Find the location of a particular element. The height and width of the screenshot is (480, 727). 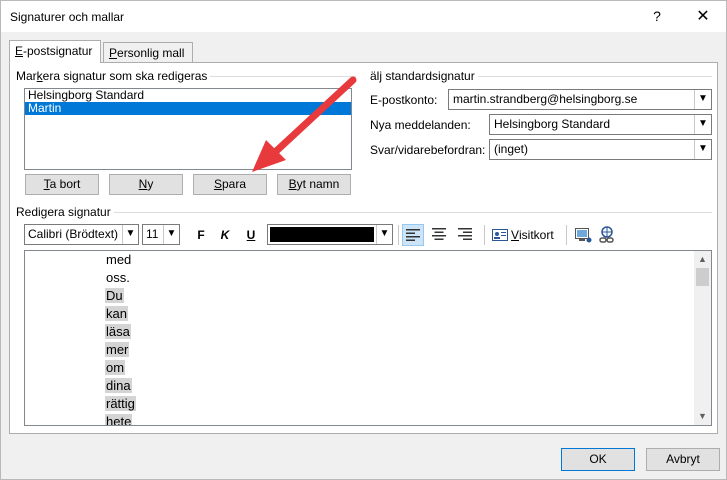

editor-line-text: Du is located at coordinates (114, 295).